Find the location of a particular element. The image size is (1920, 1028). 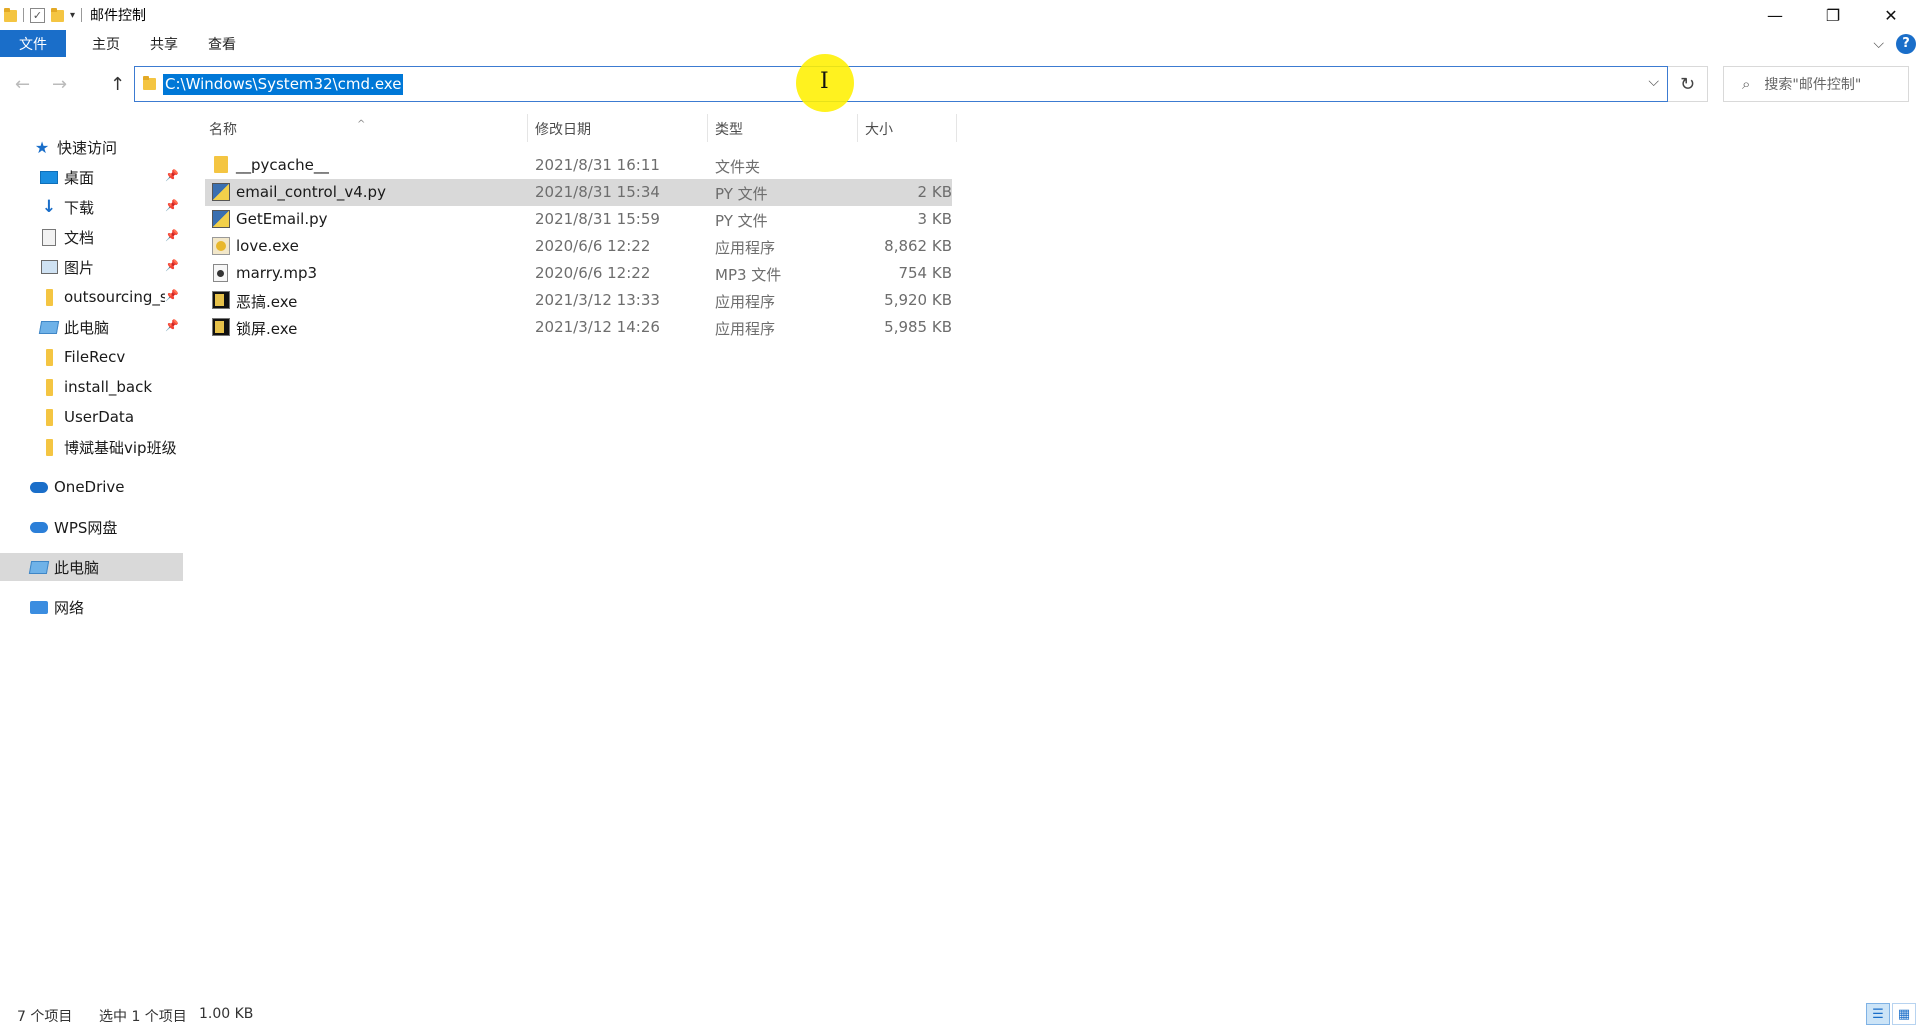

sidebar-item-label: 博斌基础vip班级 is located at coordinates (120, 447).